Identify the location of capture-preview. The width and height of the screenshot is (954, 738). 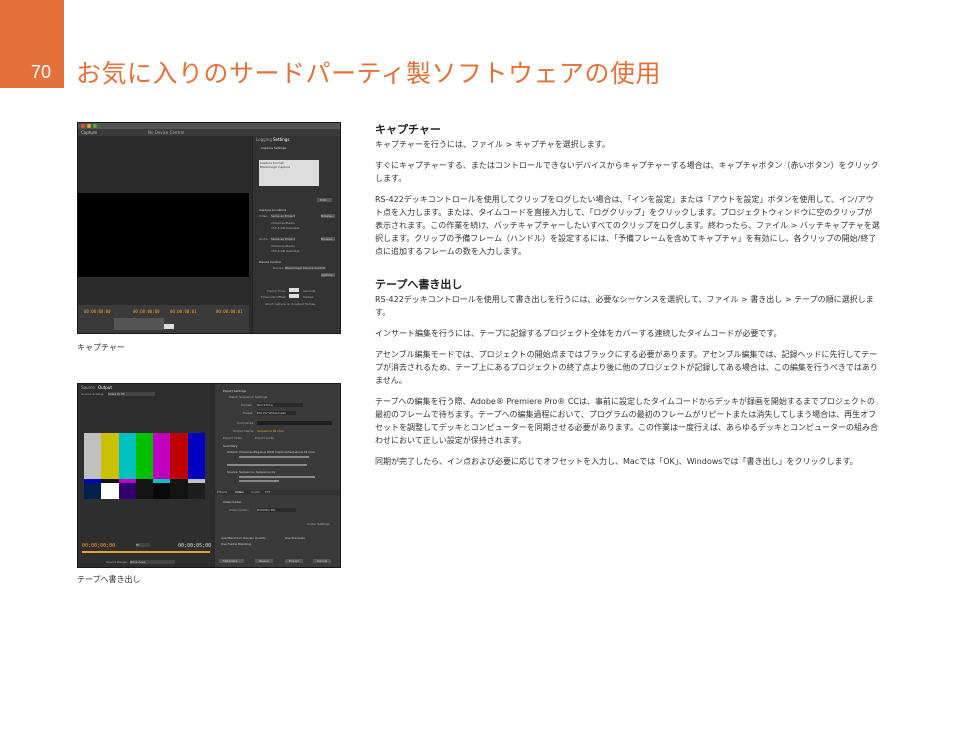
(163, 235).